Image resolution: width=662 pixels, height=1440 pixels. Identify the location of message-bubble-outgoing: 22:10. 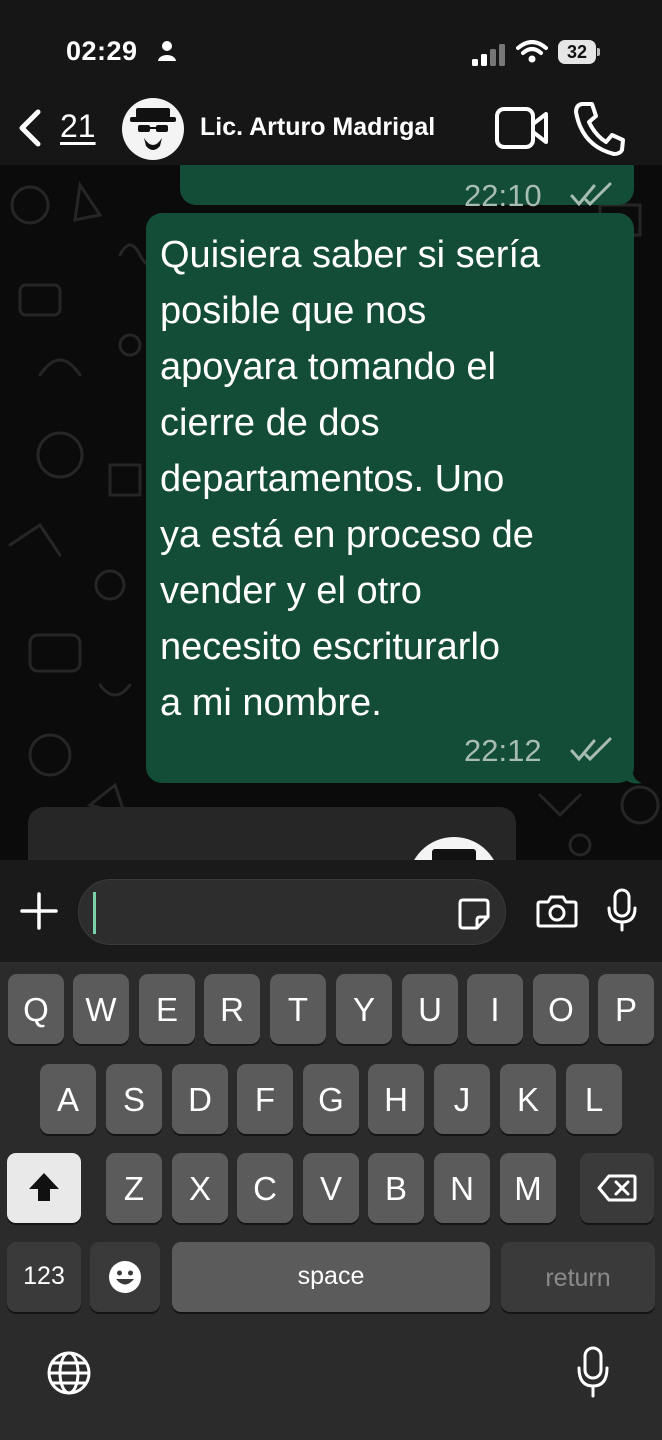
(407, 189).